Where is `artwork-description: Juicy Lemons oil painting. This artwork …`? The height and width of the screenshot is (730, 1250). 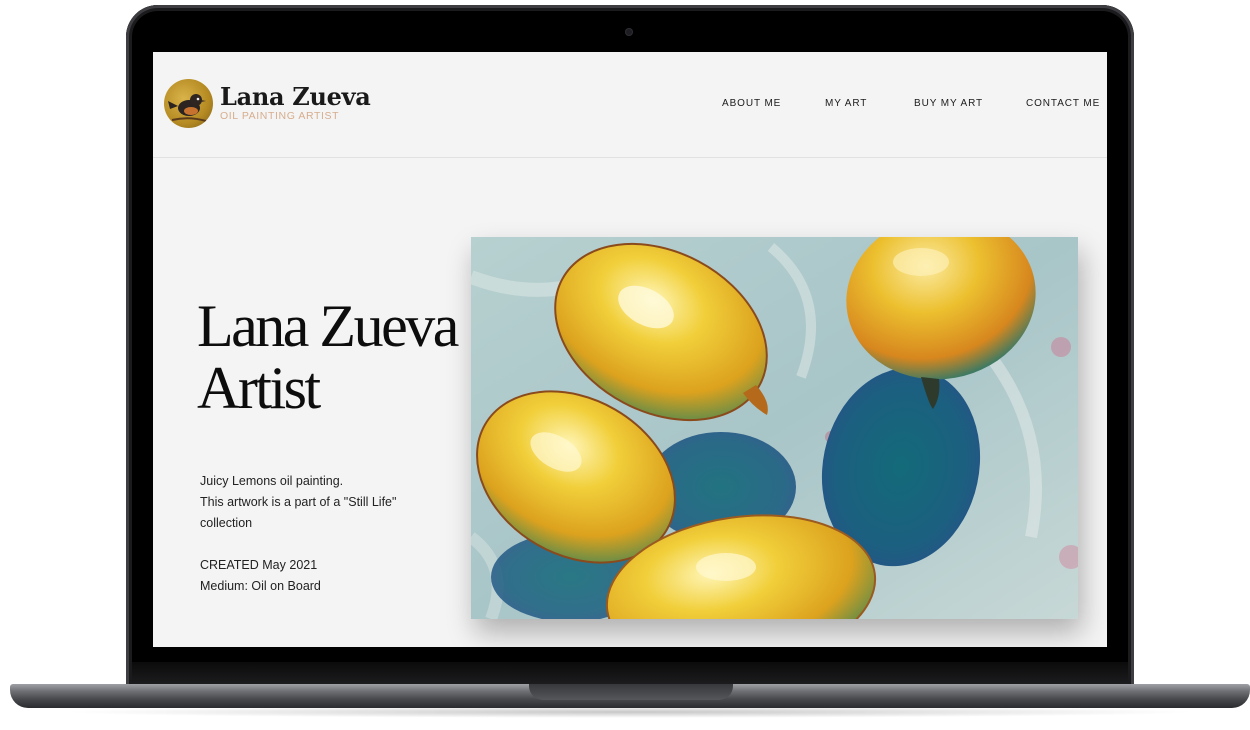 artwork-description: Juicy Lemons oil painting. This artwork … is located at coordinates (315, 502).